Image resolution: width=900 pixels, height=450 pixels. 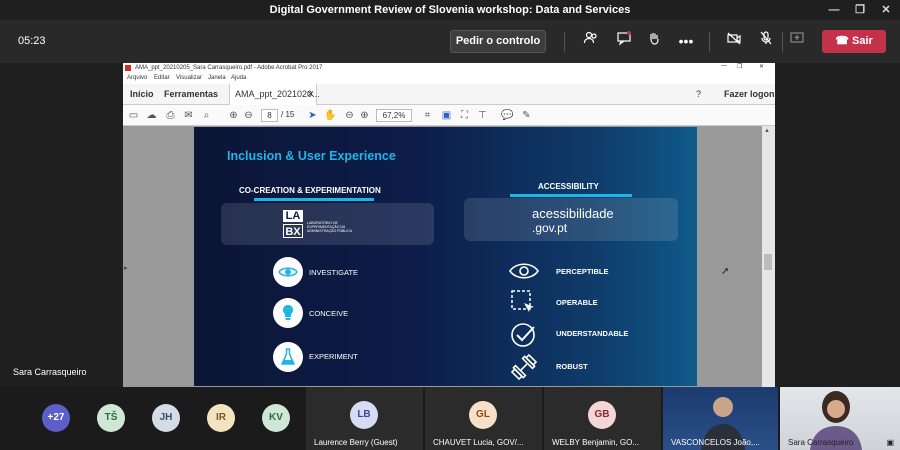 I want to click on right-item-understandable: UNDERSTANDABLE, so click(x=592, y=333).